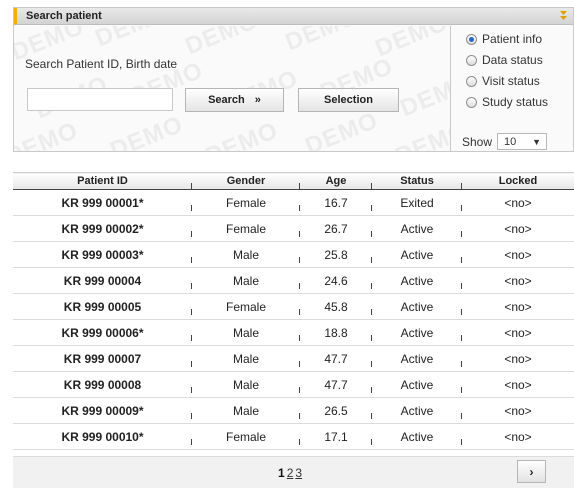 The height and width of the screenshot is (488, 574). Describe the element at coordinates (336, 202) in the screenshot. I see `age-cell: 16.7` at that location.